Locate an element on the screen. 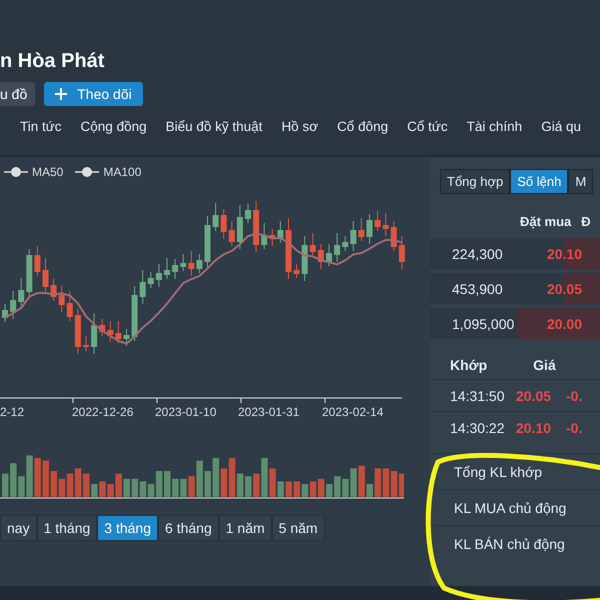 Image resolution: width=600 pixels, height=600 pixels. nav-tab: Tài chính is located at coordinates (494, 126).